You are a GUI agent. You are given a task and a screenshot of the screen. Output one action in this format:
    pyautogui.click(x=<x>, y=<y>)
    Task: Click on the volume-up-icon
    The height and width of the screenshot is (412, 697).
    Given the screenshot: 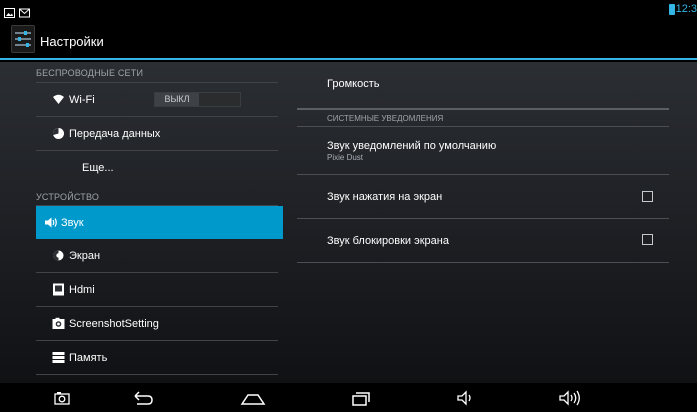 What is the action you would take?
    pyautogui.click(x=570, y=398)
    